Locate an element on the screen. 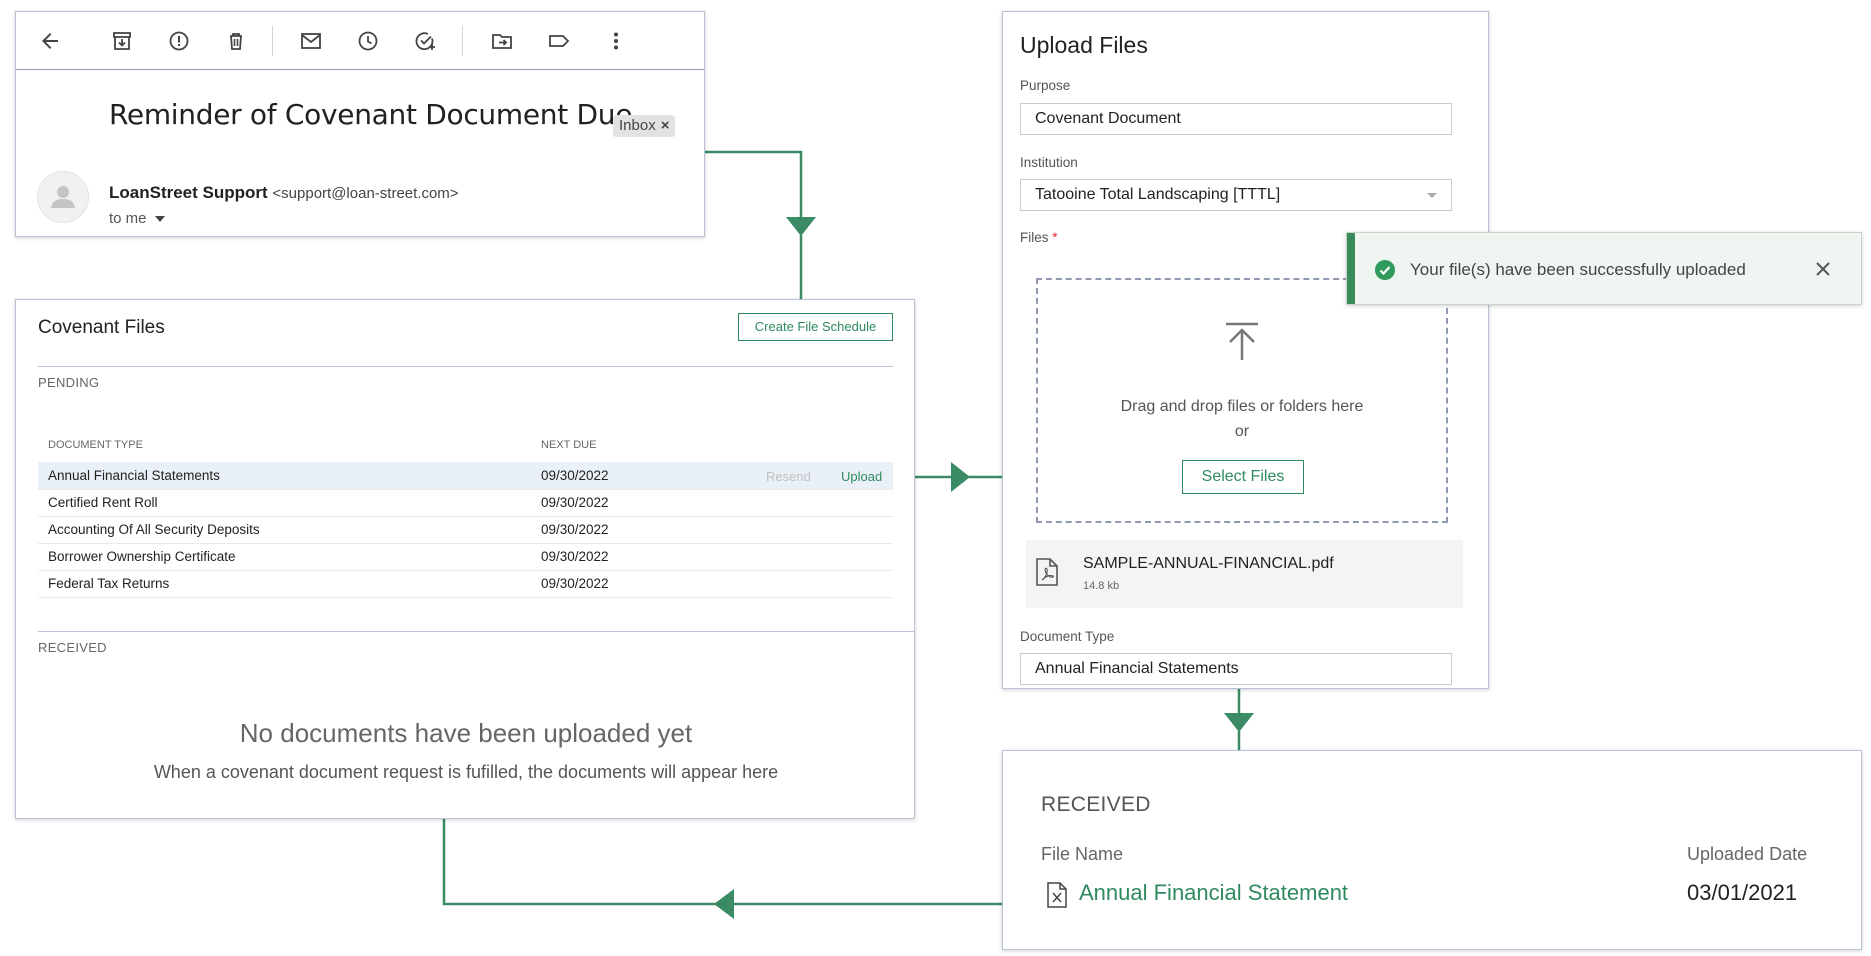 This screenshot has height=956, width=1871. purpose-label: Purpose is located at coordinates (1045, 85).